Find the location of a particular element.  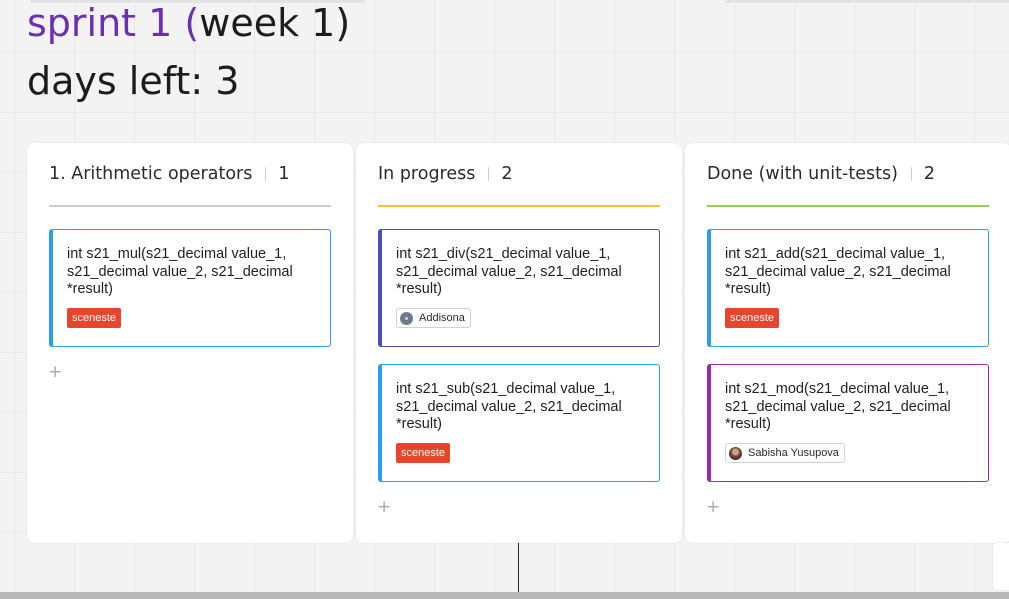

column-header: Done (with unit-tests) 2 is located at coordinates (821, 174).